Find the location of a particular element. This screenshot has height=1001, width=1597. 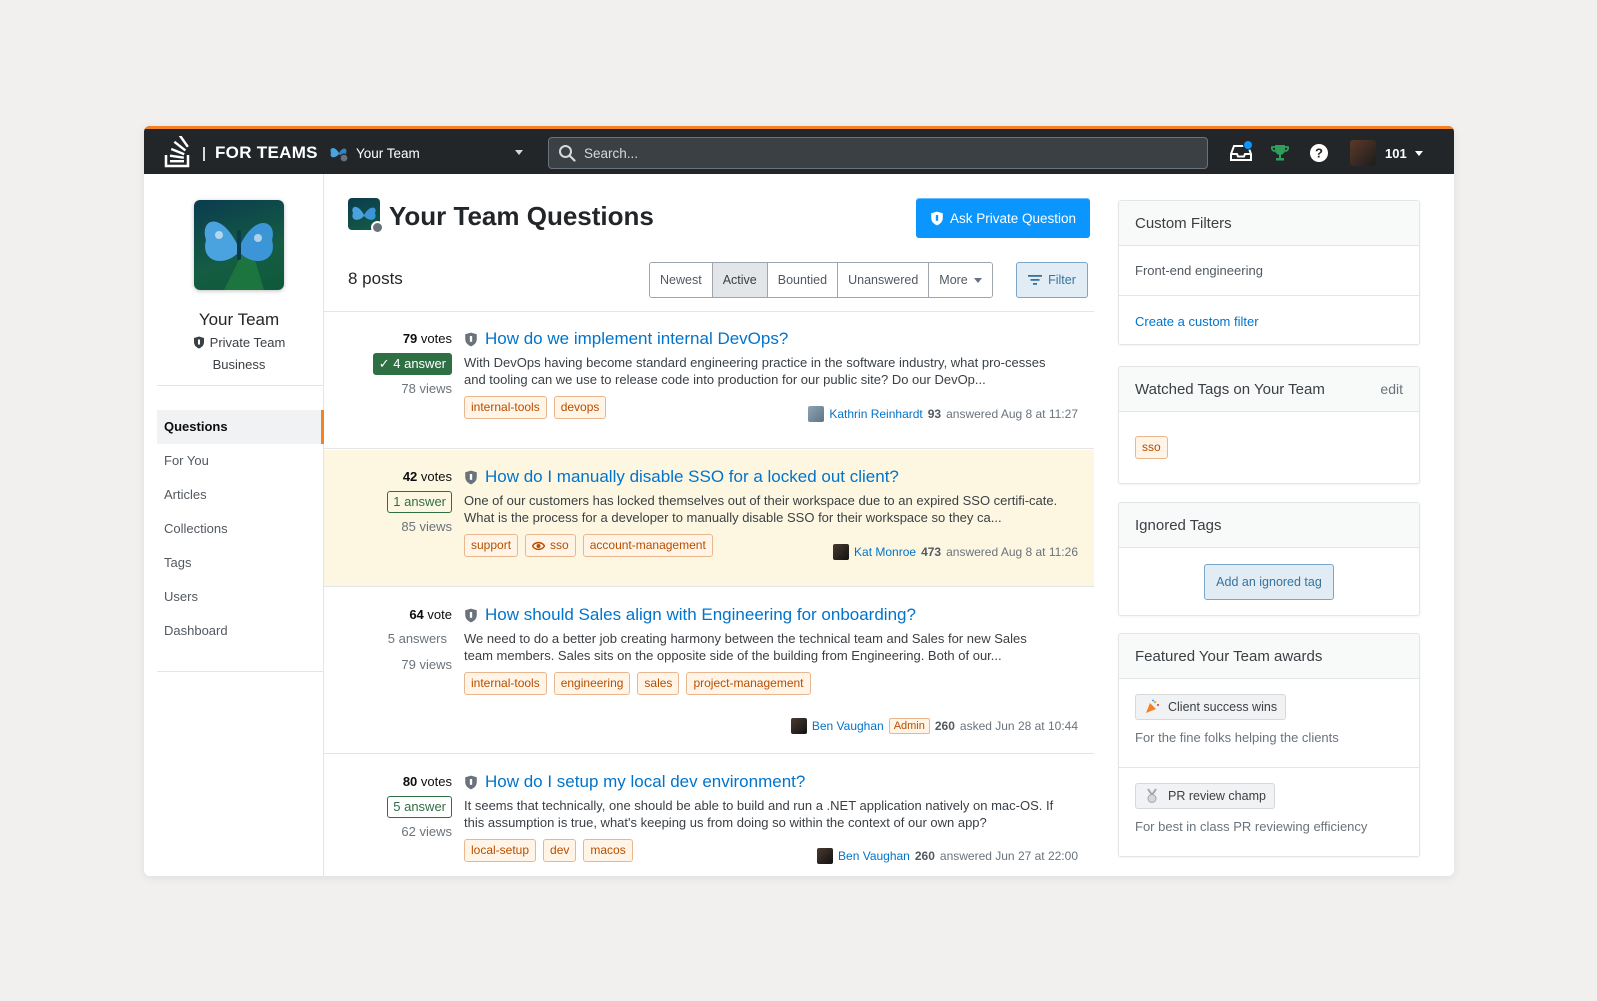

stack-overflow-logo-icon is located at coordinates (178, 152).